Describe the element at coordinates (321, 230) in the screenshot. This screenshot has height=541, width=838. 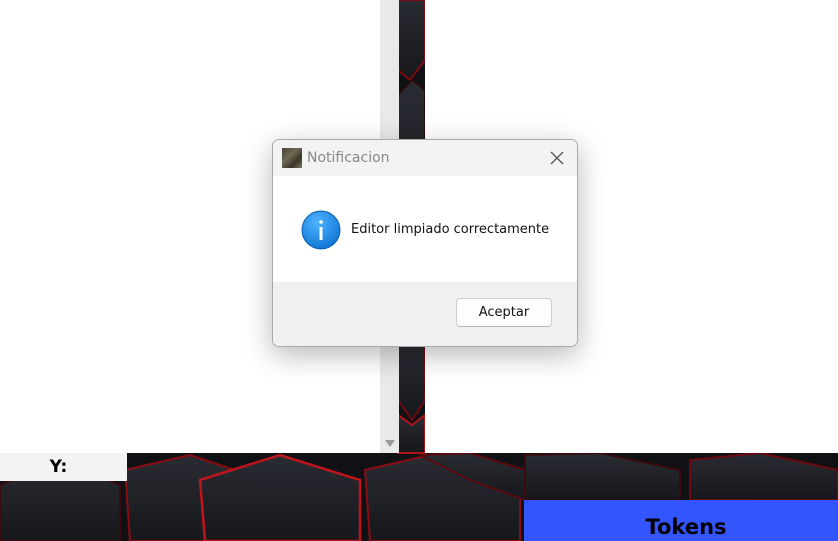
I see `info-icon` at that location.